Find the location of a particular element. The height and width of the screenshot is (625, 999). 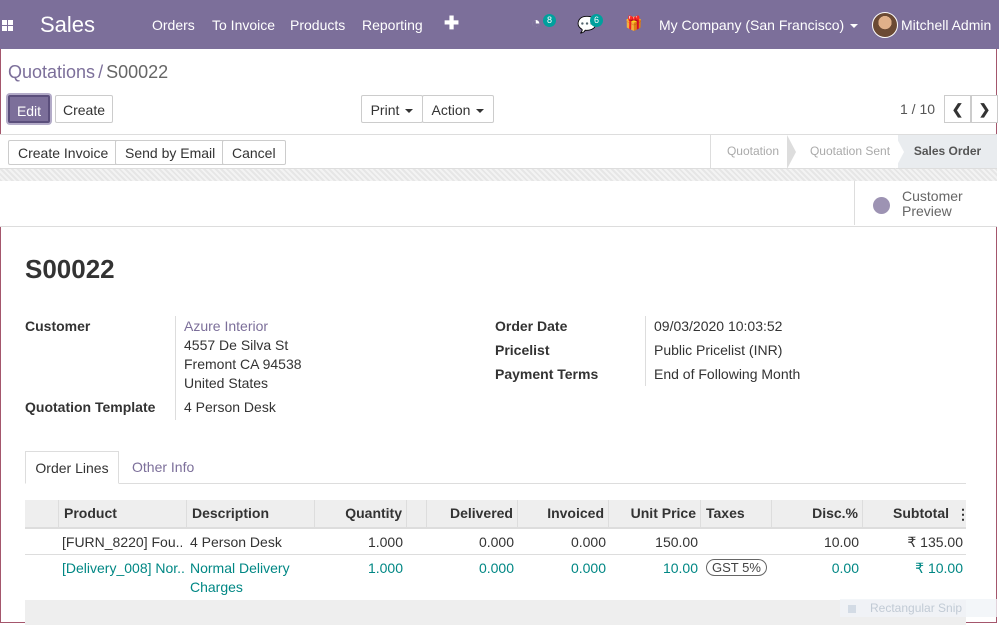

column-subtotal: Subtotal is located at coordinates (908, 513).